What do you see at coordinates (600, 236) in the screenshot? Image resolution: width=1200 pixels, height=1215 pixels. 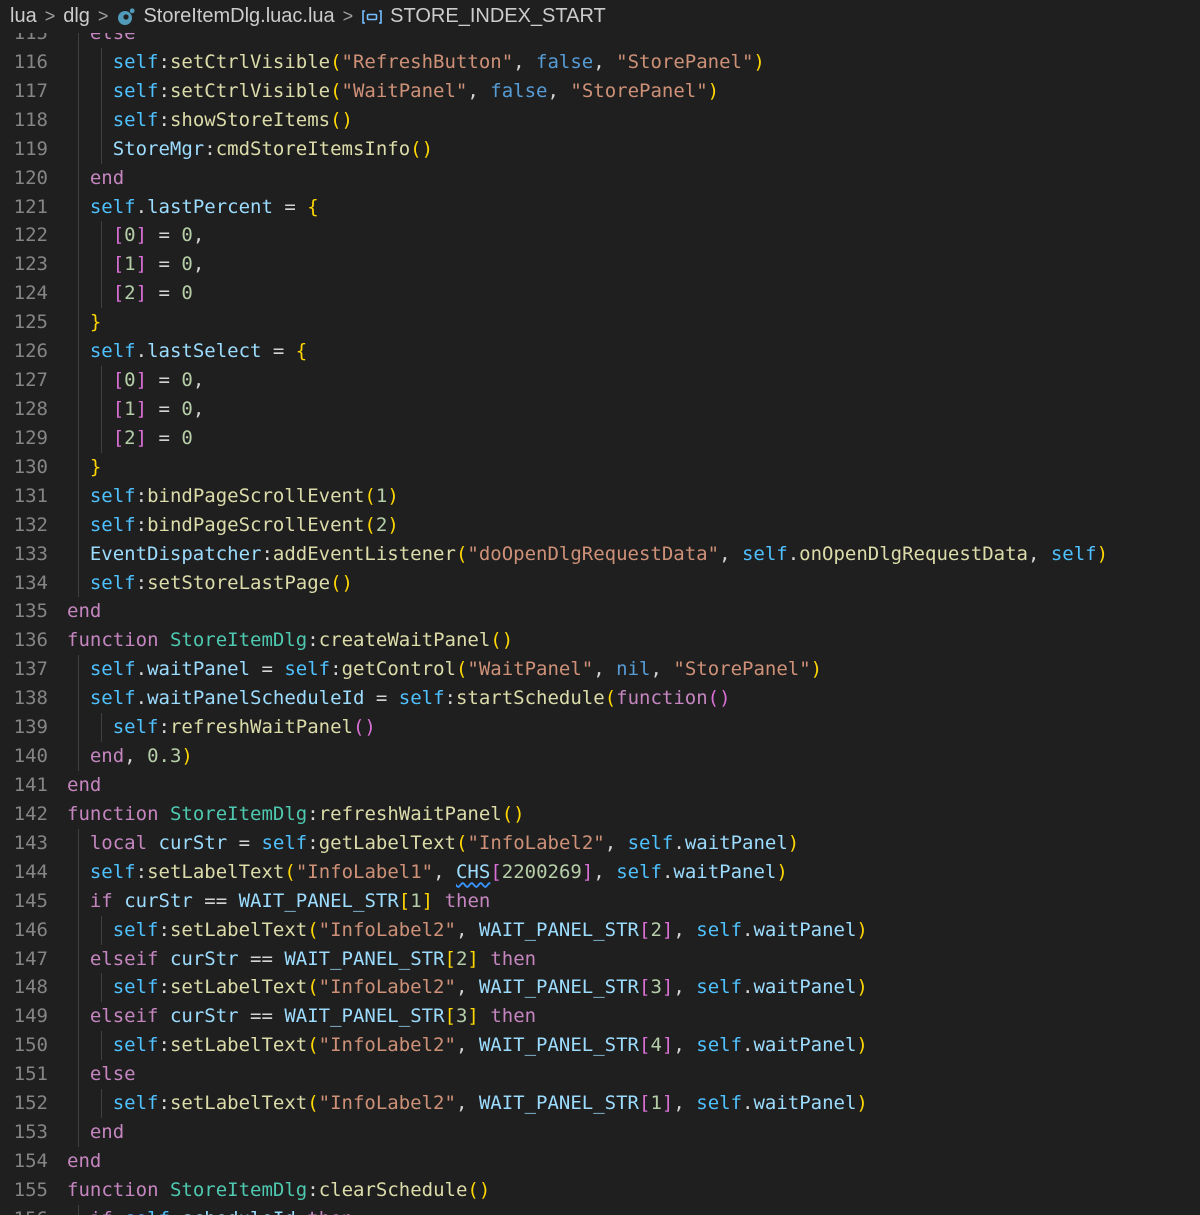 I see `code-line: 122 [0] = 0,` at bounding box center [600, 236].